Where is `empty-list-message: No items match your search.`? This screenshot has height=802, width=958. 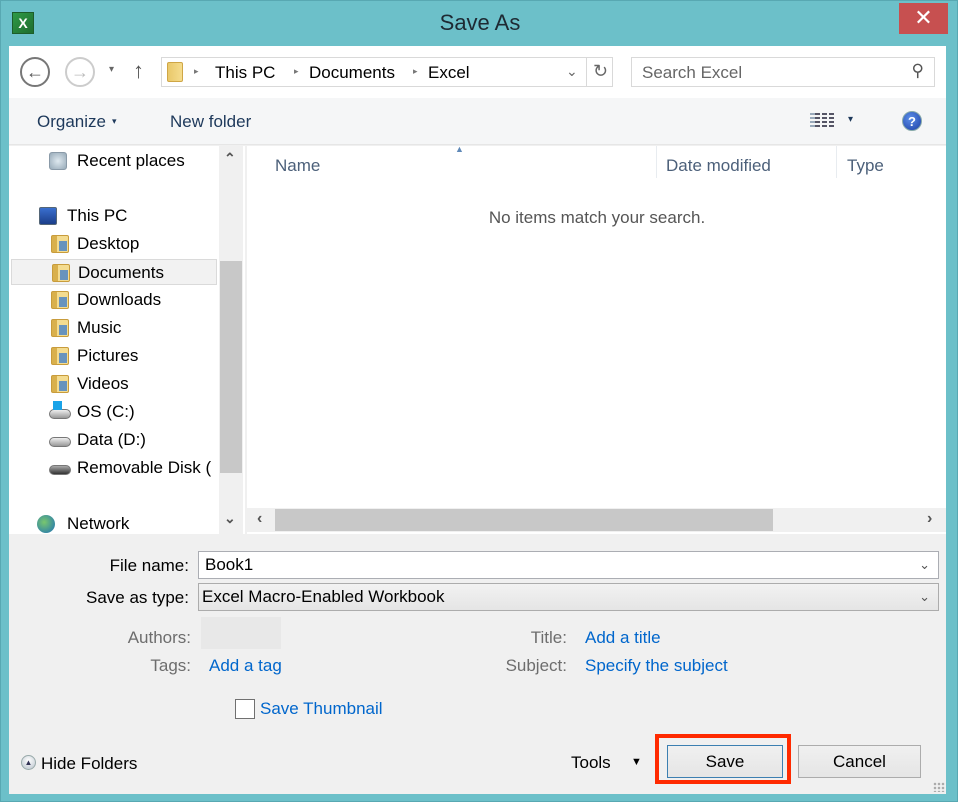 empty-list-message: No items match your search. is located at coordinates (597, 217).